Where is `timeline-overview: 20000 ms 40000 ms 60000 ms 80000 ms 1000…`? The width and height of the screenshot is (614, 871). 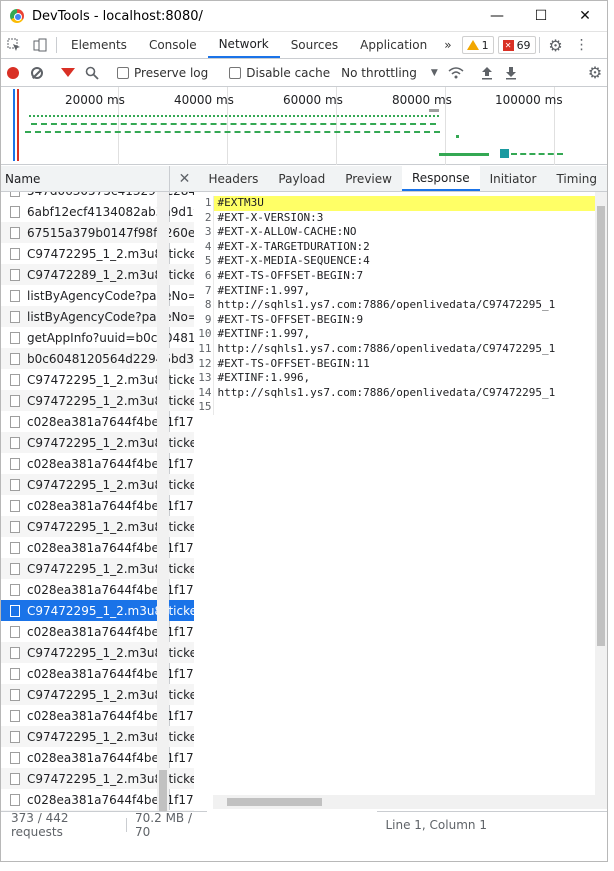
timeline-overview: 20000 ms 40000 ms 60000 ms 80000 ms 1000… is located at coordinates (304, 126).